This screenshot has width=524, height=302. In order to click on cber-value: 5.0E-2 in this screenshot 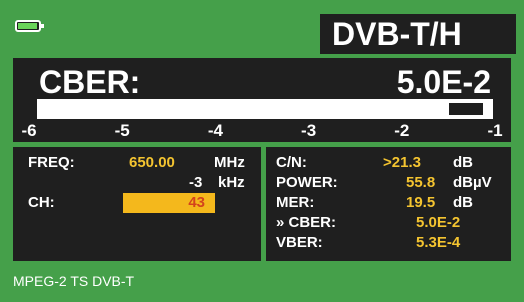, I will do `click(443, 82)`.